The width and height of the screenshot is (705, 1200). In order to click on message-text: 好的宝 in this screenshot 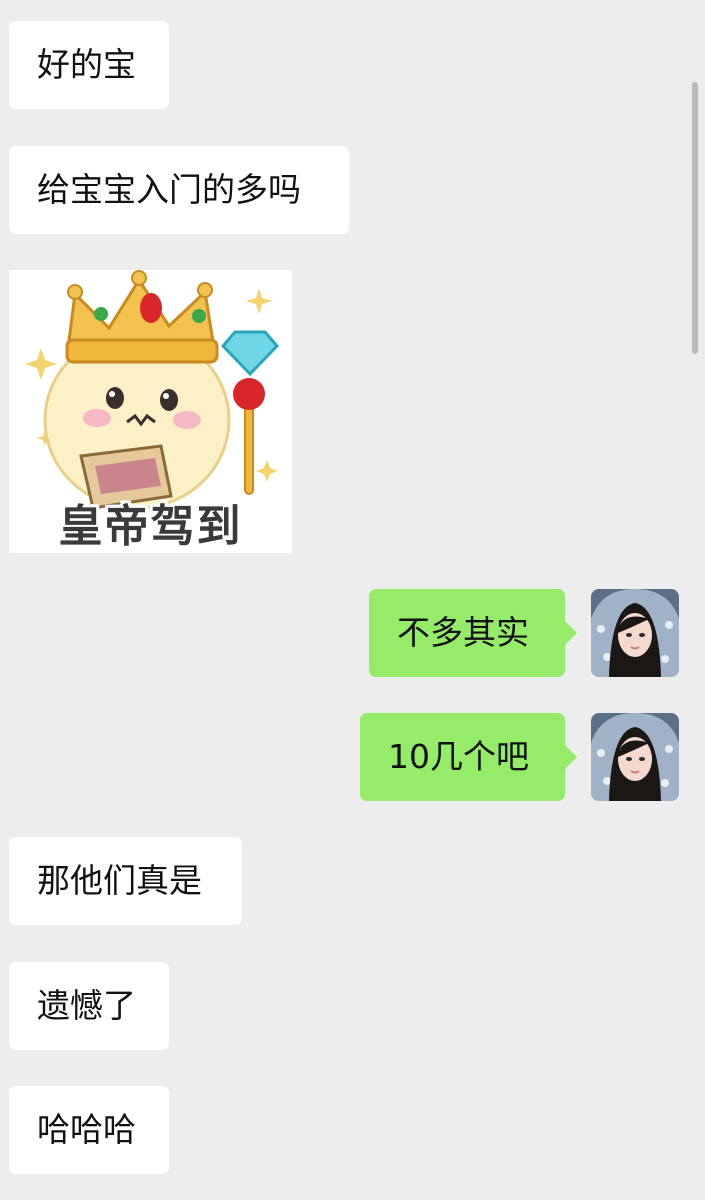, I will do `click(86, 64)`.